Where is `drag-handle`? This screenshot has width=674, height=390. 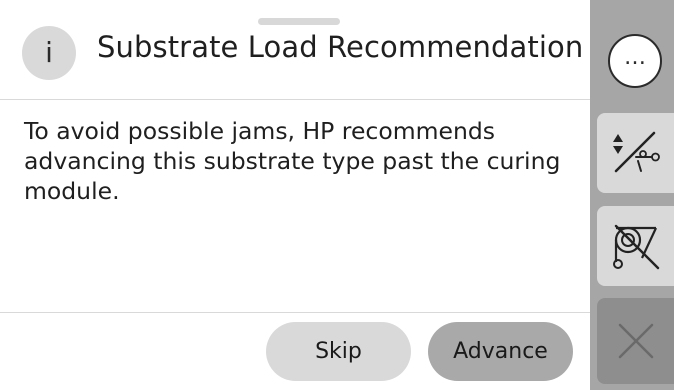
drag-handle is located at coordinates (299, 21).